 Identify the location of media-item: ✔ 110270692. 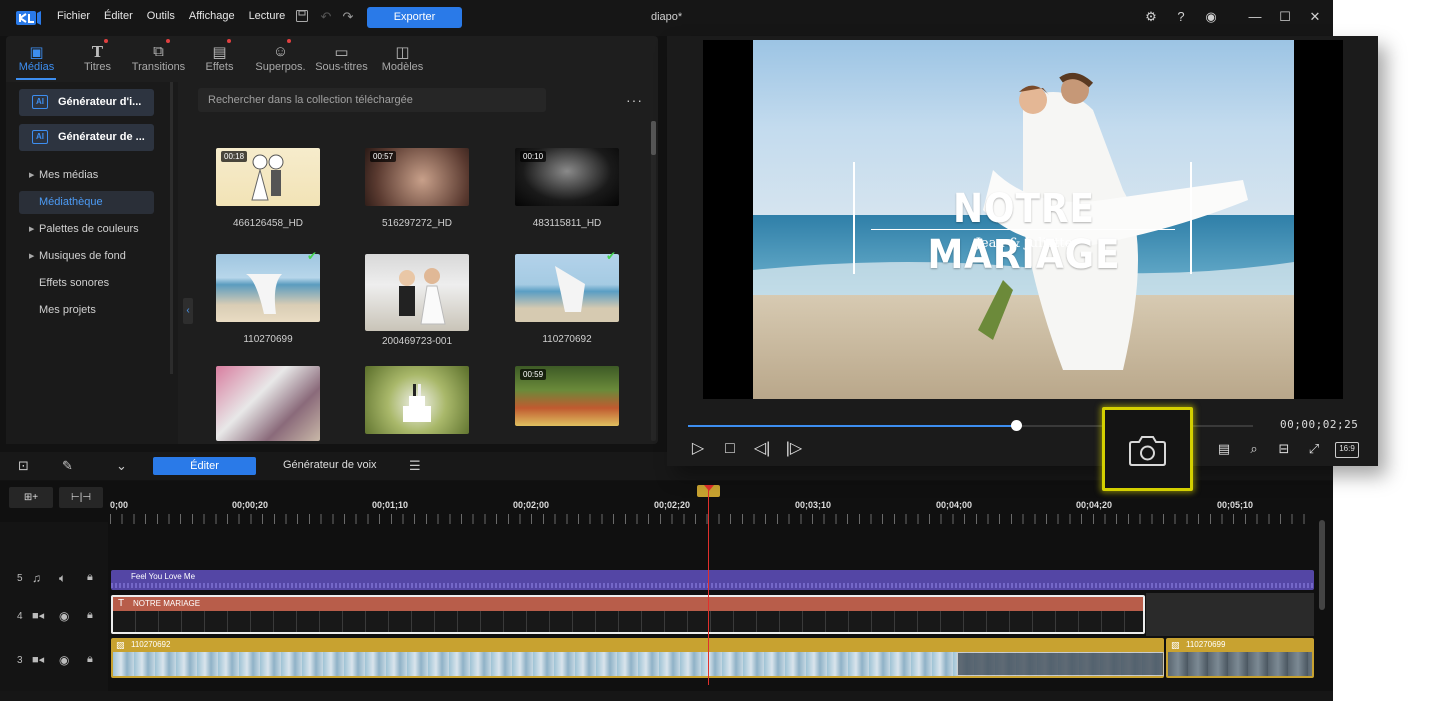
(567, 297).